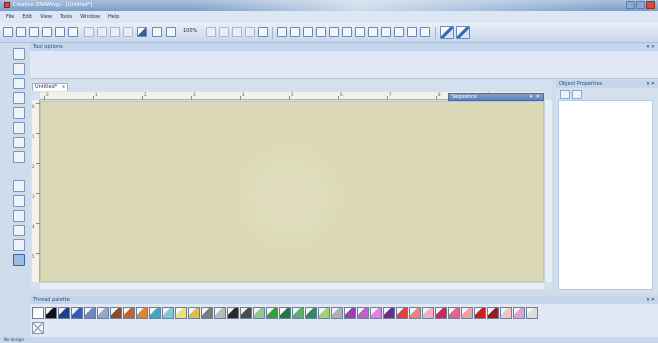  Describe the element at coordinates (19, 201) in the screenshot. I see `ellipse-tool-icon` at that location.